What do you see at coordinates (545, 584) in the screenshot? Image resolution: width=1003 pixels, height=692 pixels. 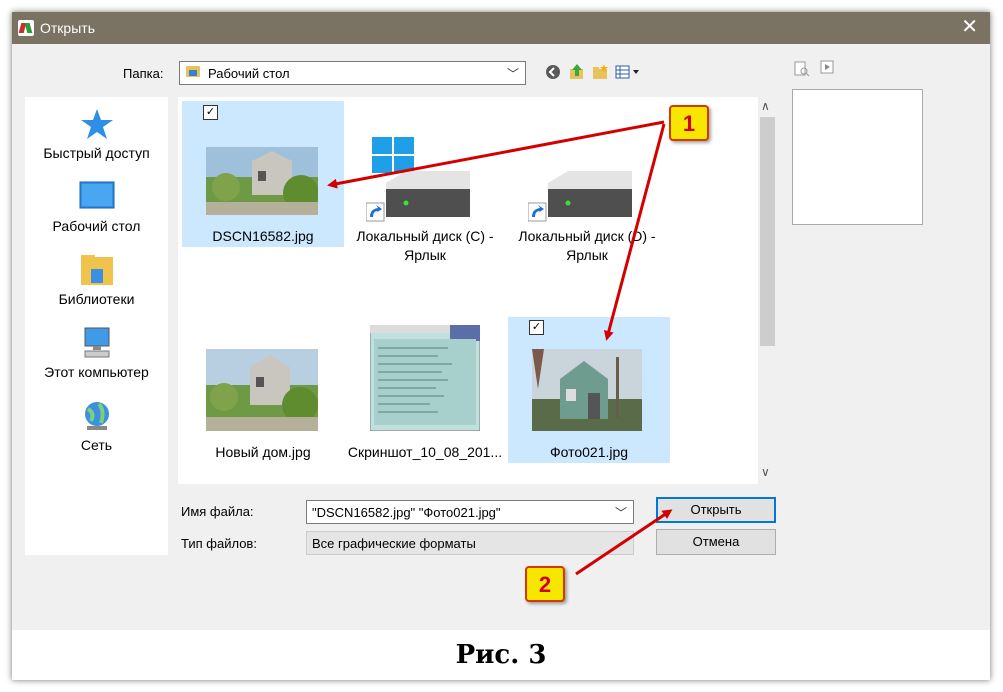 I see `annotation-badge-2: 2` at bounding box center [545, 584].